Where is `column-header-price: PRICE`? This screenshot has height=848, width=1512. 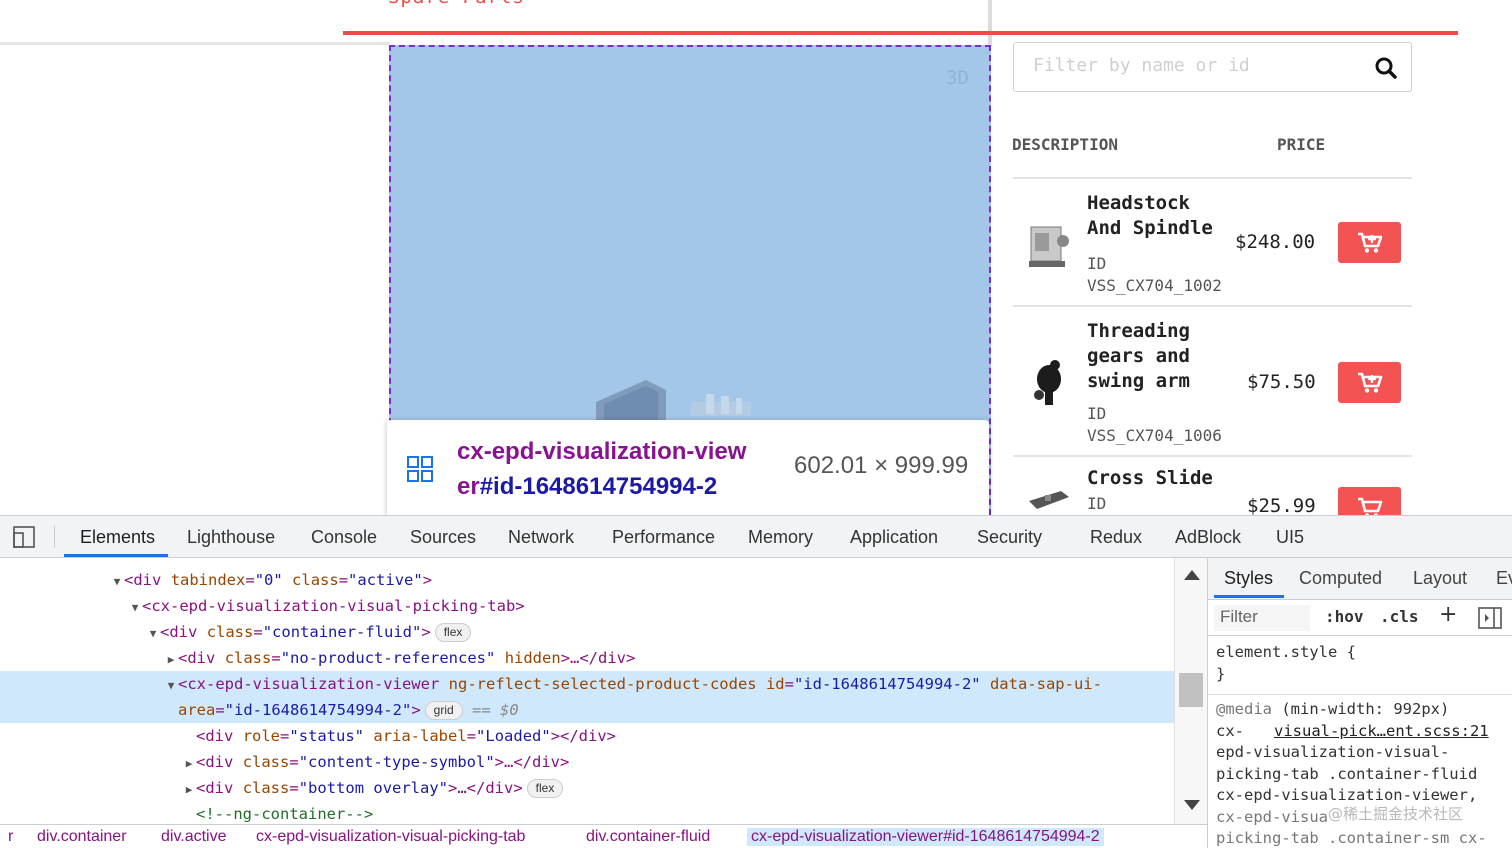
column-header-price: PRICE is located at coordinates (1301, 144).